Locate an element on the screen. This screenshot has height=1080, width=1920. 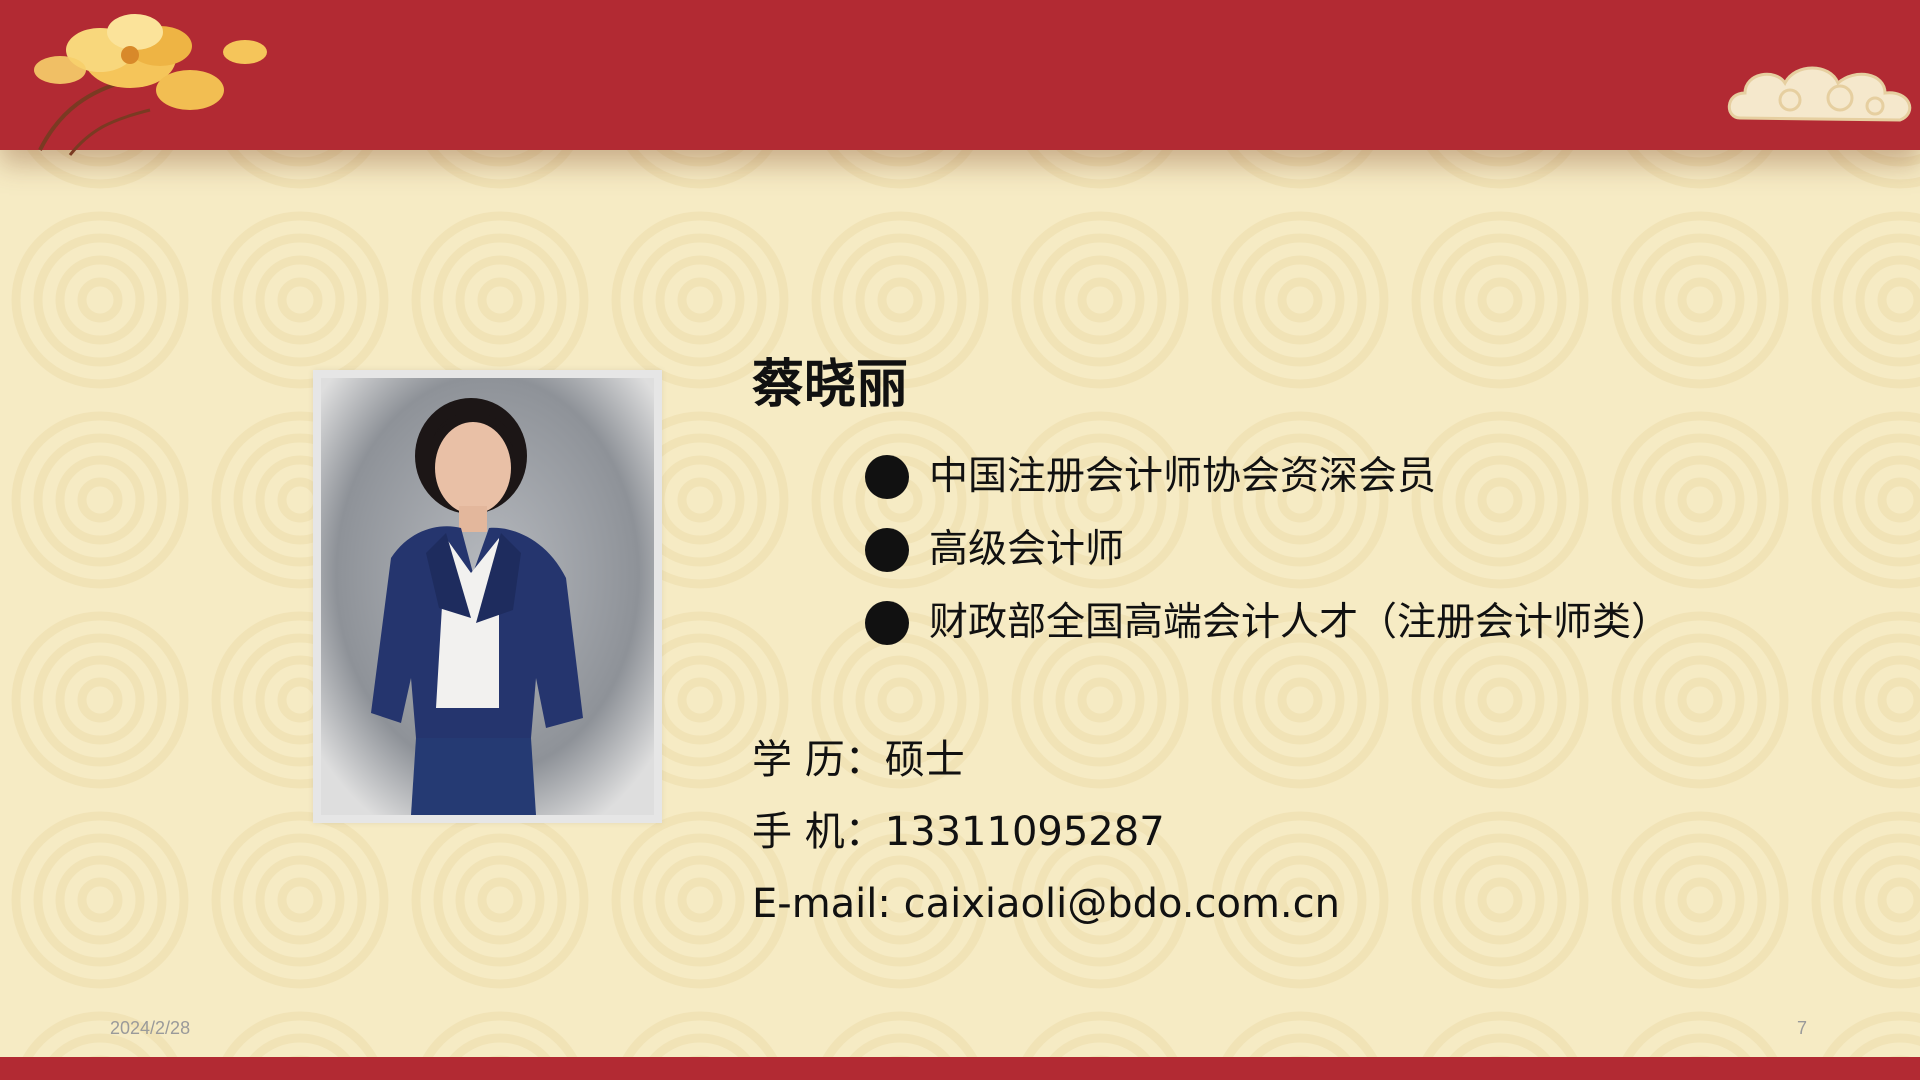
credentials-list: 中国注册会计师协会资深会员 高级会计师 财政部全国高端会计人才（注册会计师类） is located at coordinates (1275, 549).